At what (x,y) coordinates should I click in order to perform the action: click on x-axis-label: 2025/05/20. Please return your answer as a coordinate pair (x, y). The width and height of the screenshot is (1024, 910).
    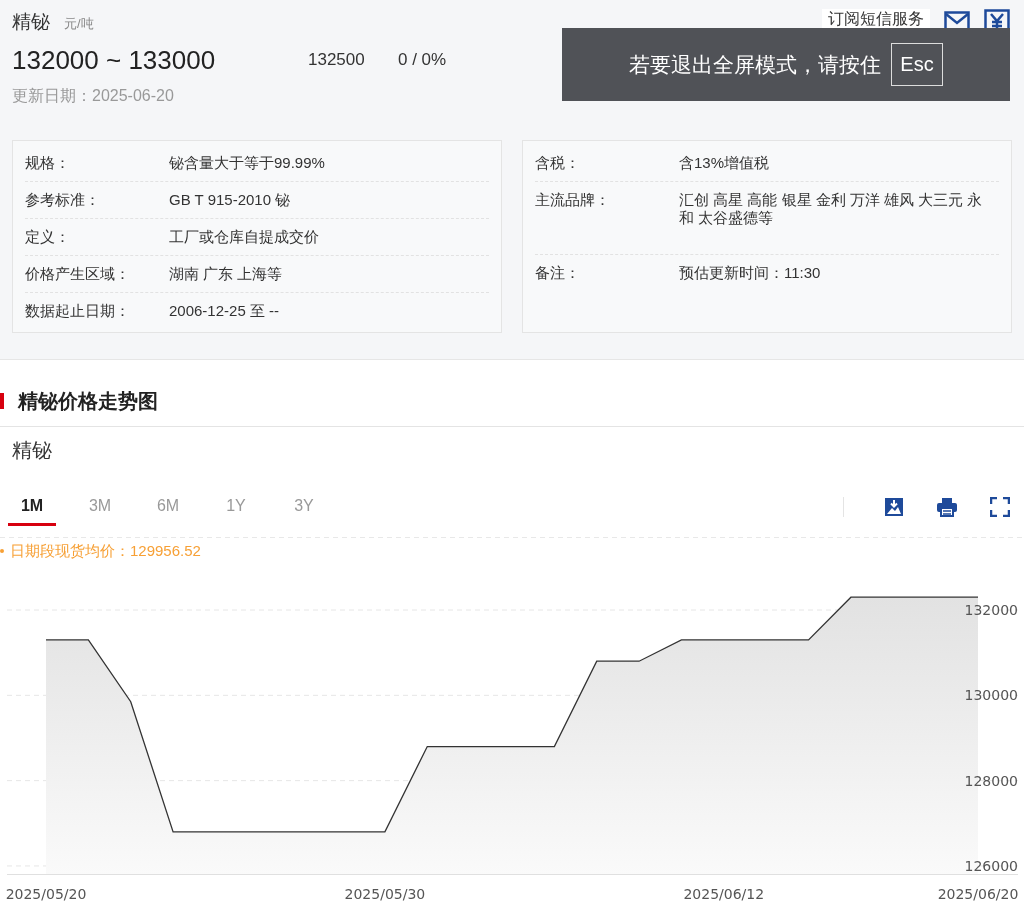
    Looking at the image, I should click on (46, 893).